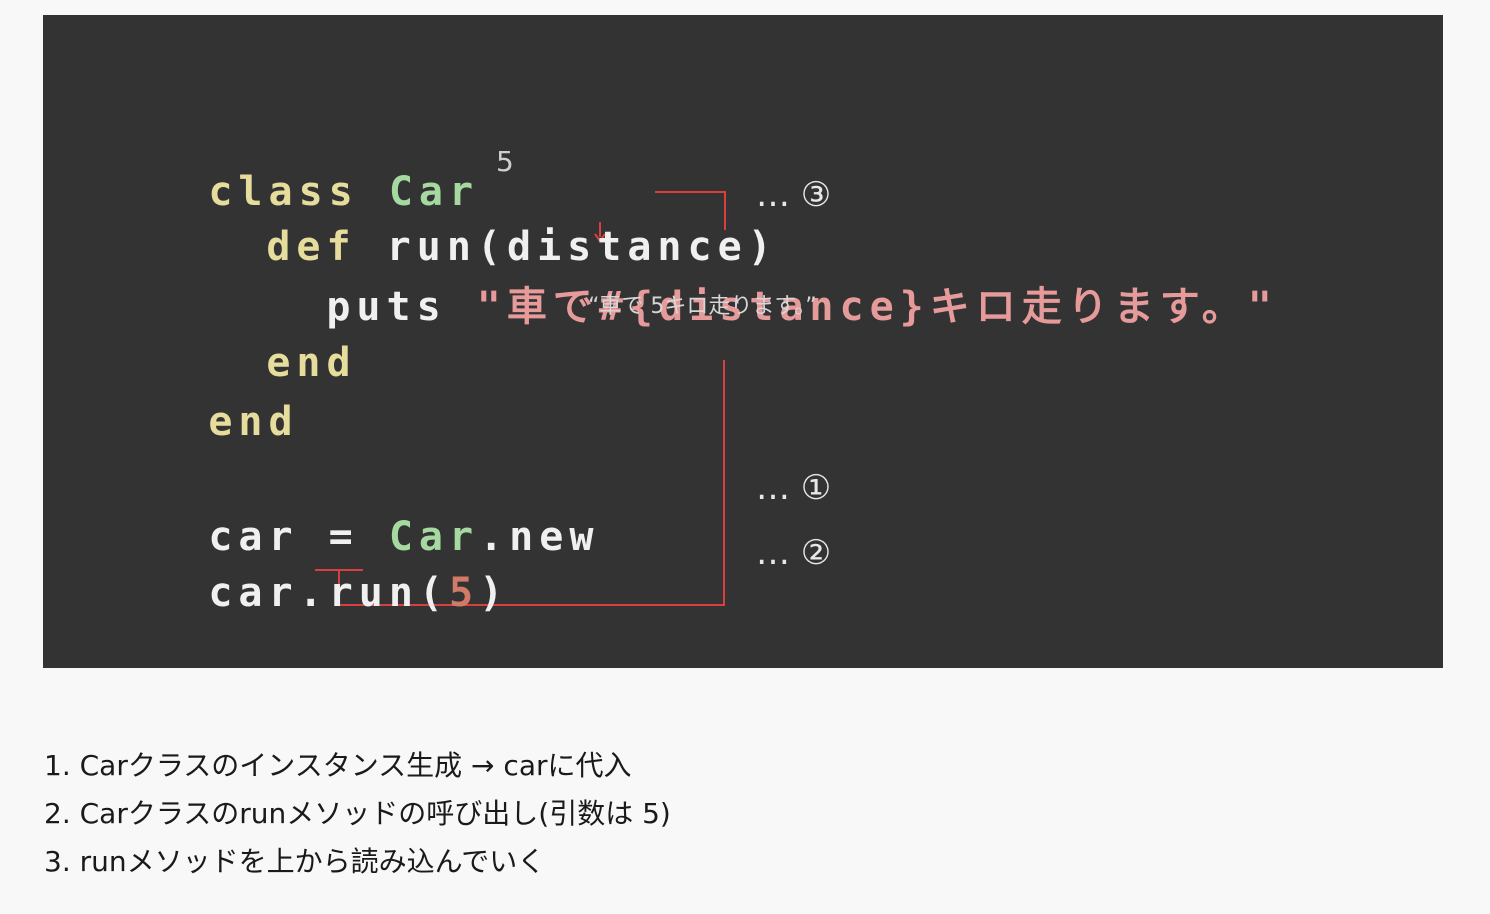  I want to click on step-marker-2: … ②, so click(794, 553).